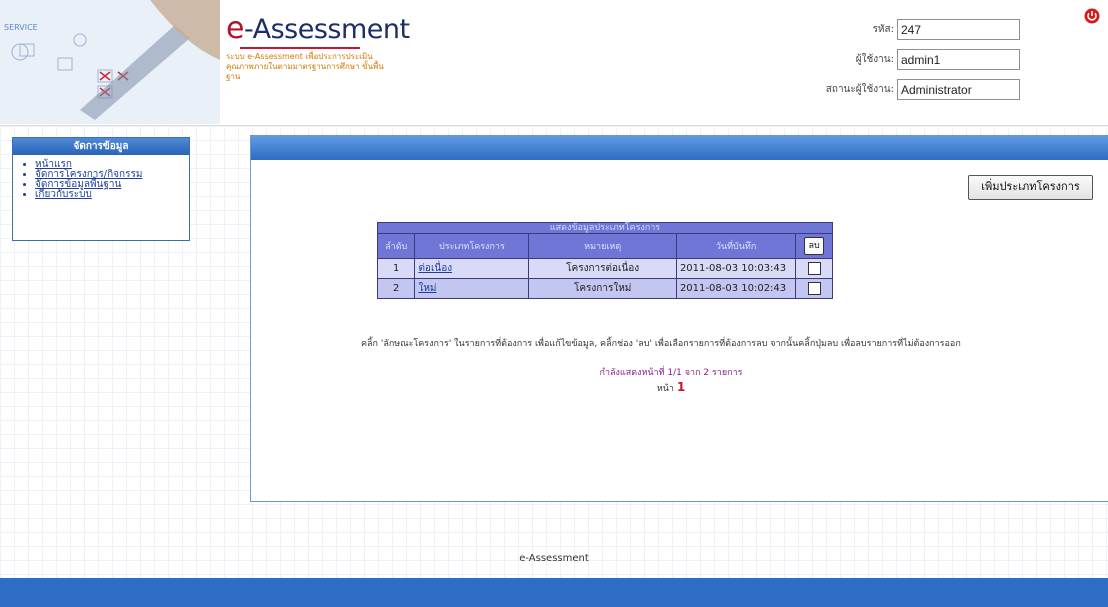  I want to click on cell-type: ใหม่, so click(472, 288).